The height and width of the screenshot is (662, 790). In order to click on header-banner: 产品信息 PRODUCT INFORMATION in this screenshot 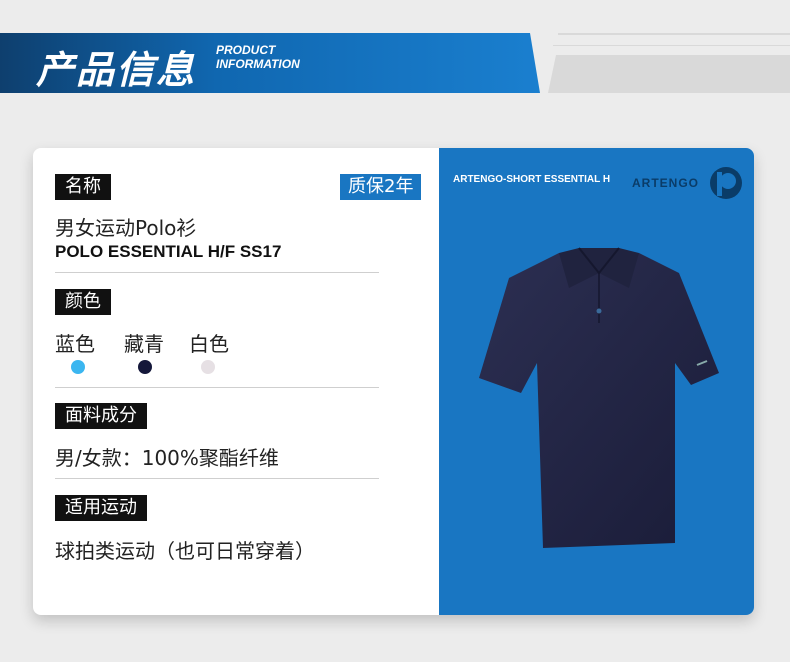, I will do `click(270, 63)`.